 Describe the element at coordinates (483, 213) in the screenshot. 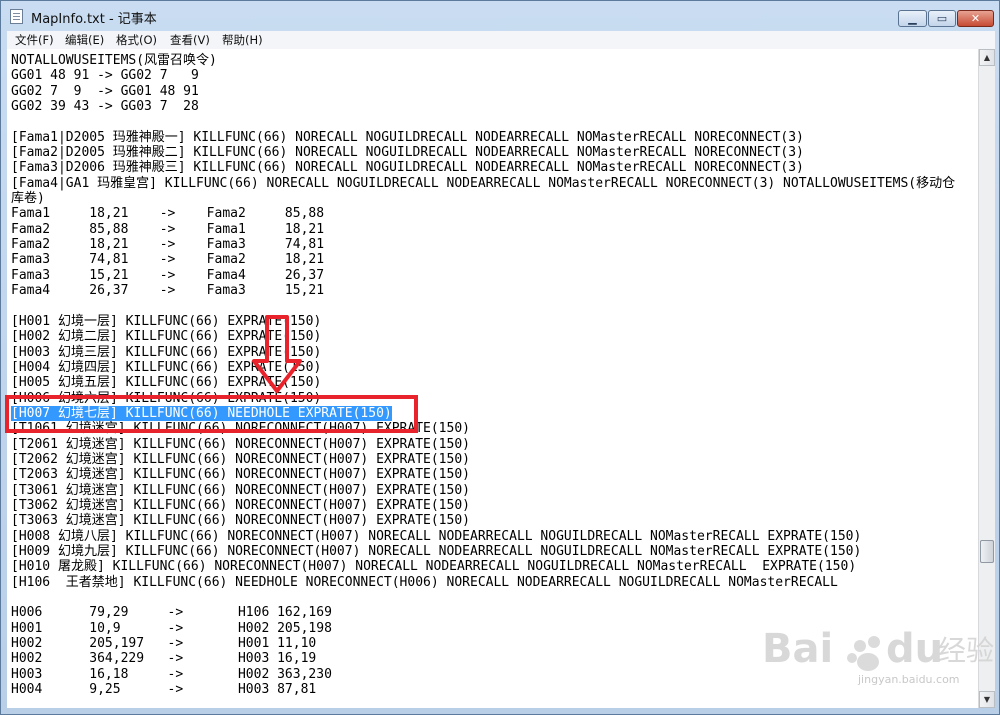

I see `text-line: Fama1 18,21 -> Fama2 85,88` at that location.